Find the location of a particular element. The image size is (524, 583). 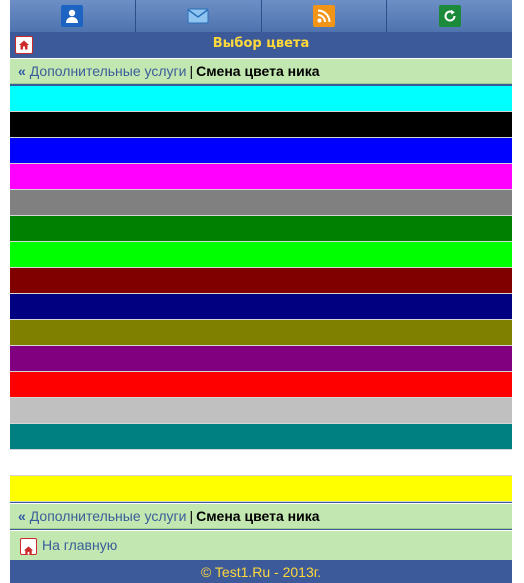

page-title: Выбор цвета is located at coordinates (261, 43).